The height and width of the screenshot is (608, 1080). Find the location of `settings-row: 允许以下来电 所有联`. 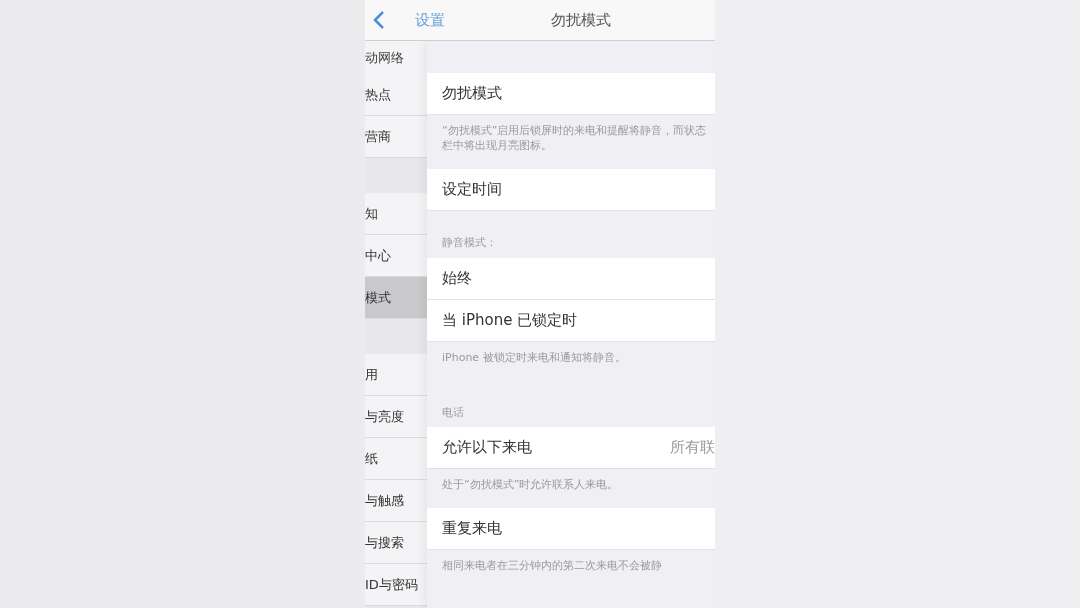

settings-row: 允许以下来电 所有联 is located at coordinates (571, 448).